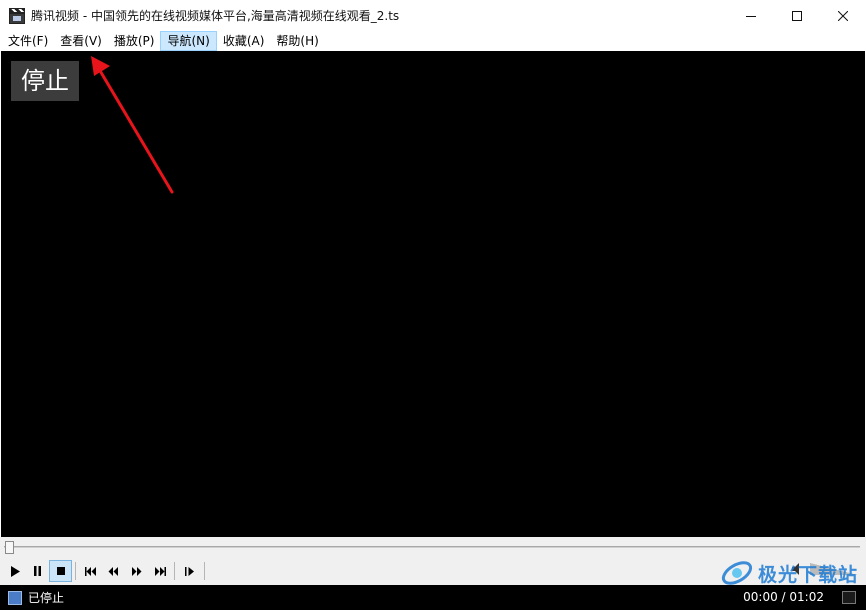  I want to click on window-controls, so click(797, 15).